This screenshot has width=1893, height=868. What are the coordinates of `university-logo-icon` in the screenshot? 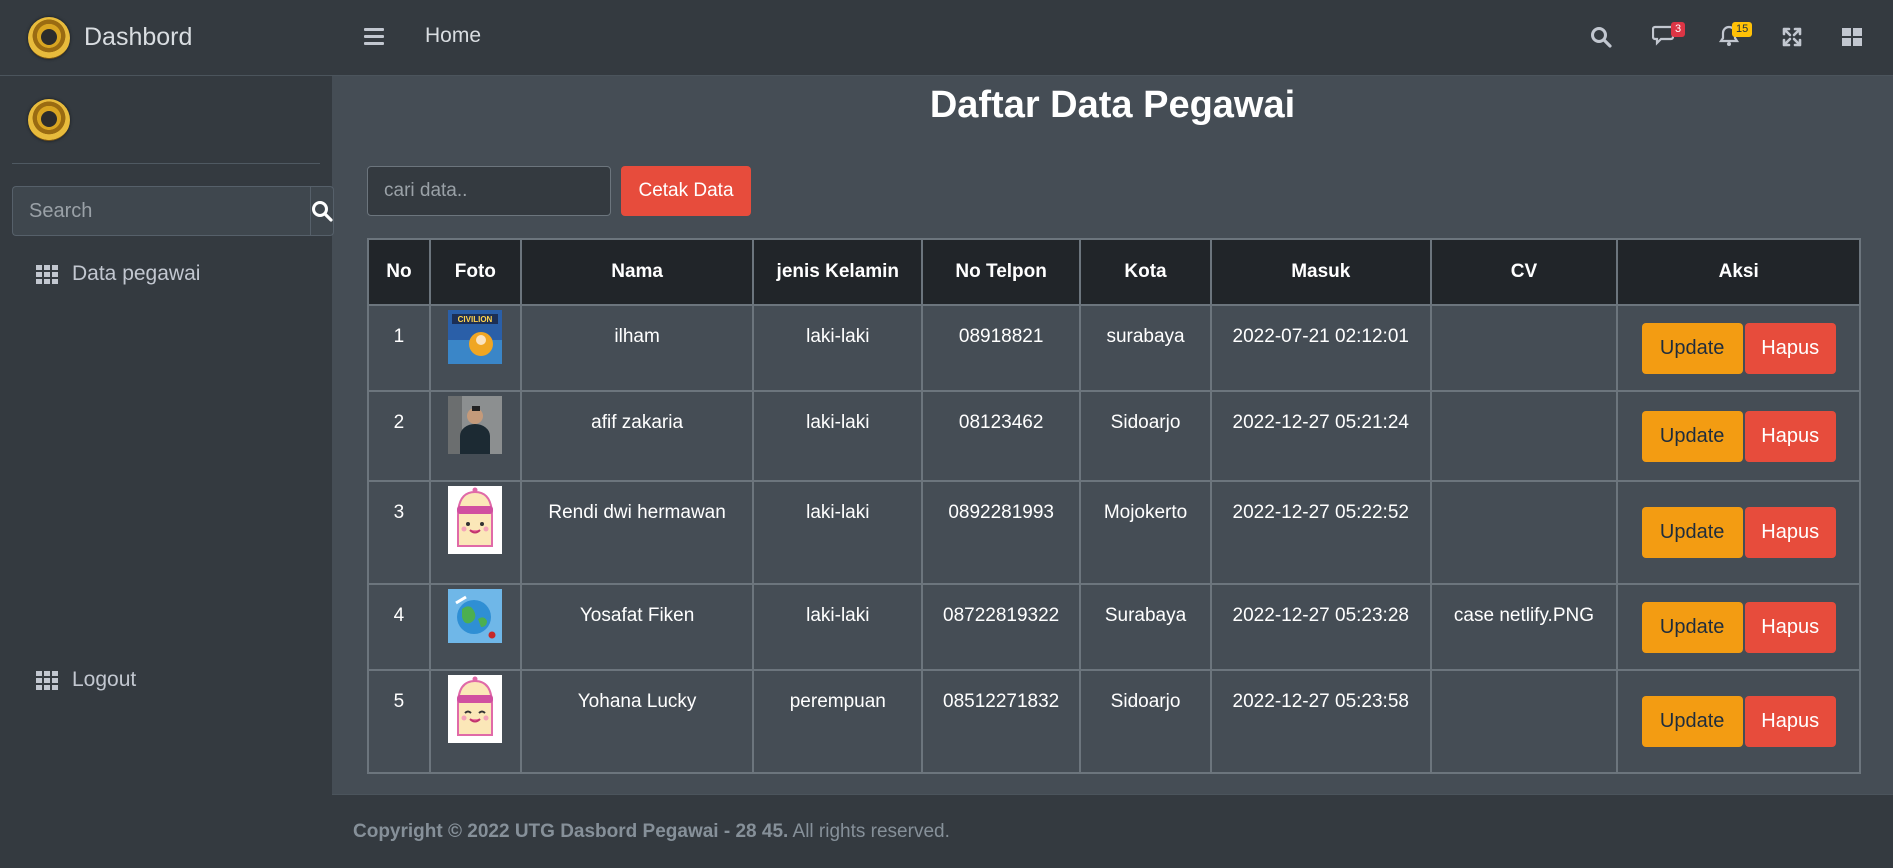 It's located at (49, 37).